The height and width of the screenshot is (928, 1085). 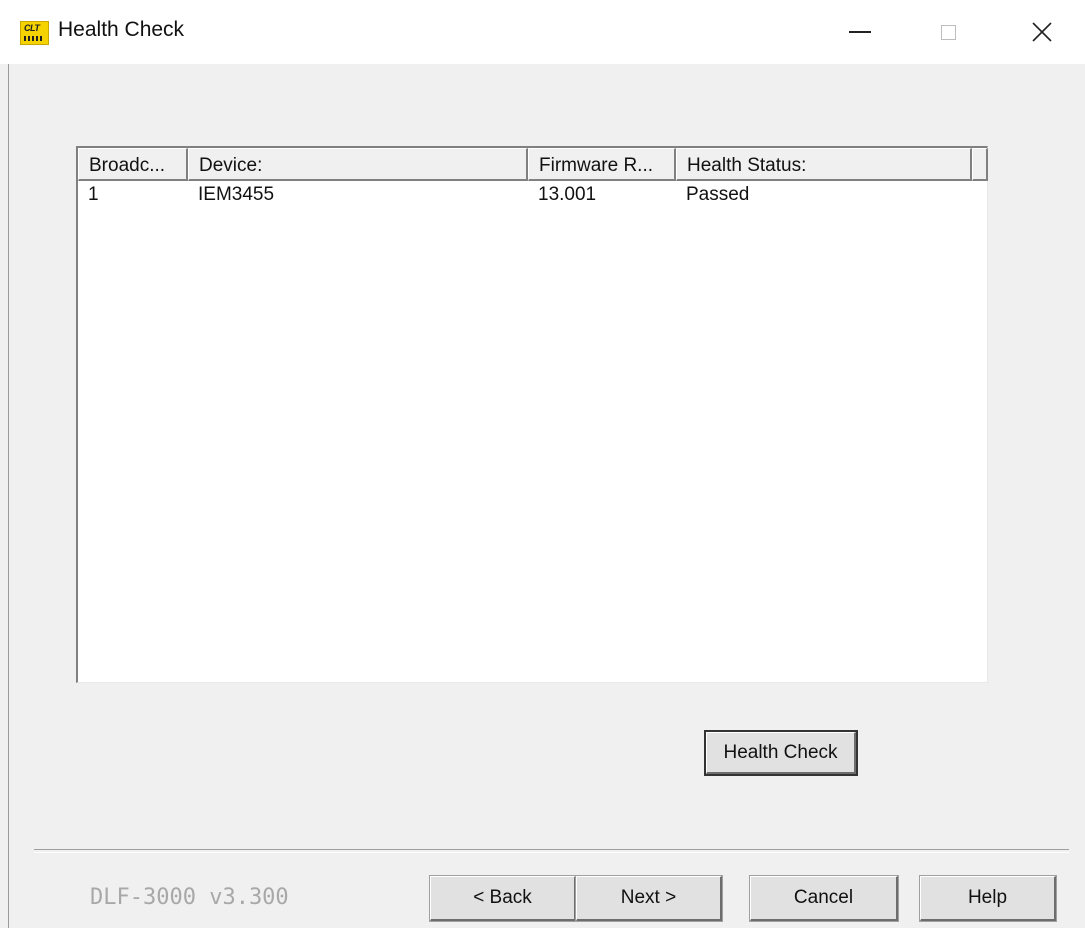 What do you see at coordinates (988, 898) in the screenshot?
I see `help-button: Help` at bounding box center [988, 898].